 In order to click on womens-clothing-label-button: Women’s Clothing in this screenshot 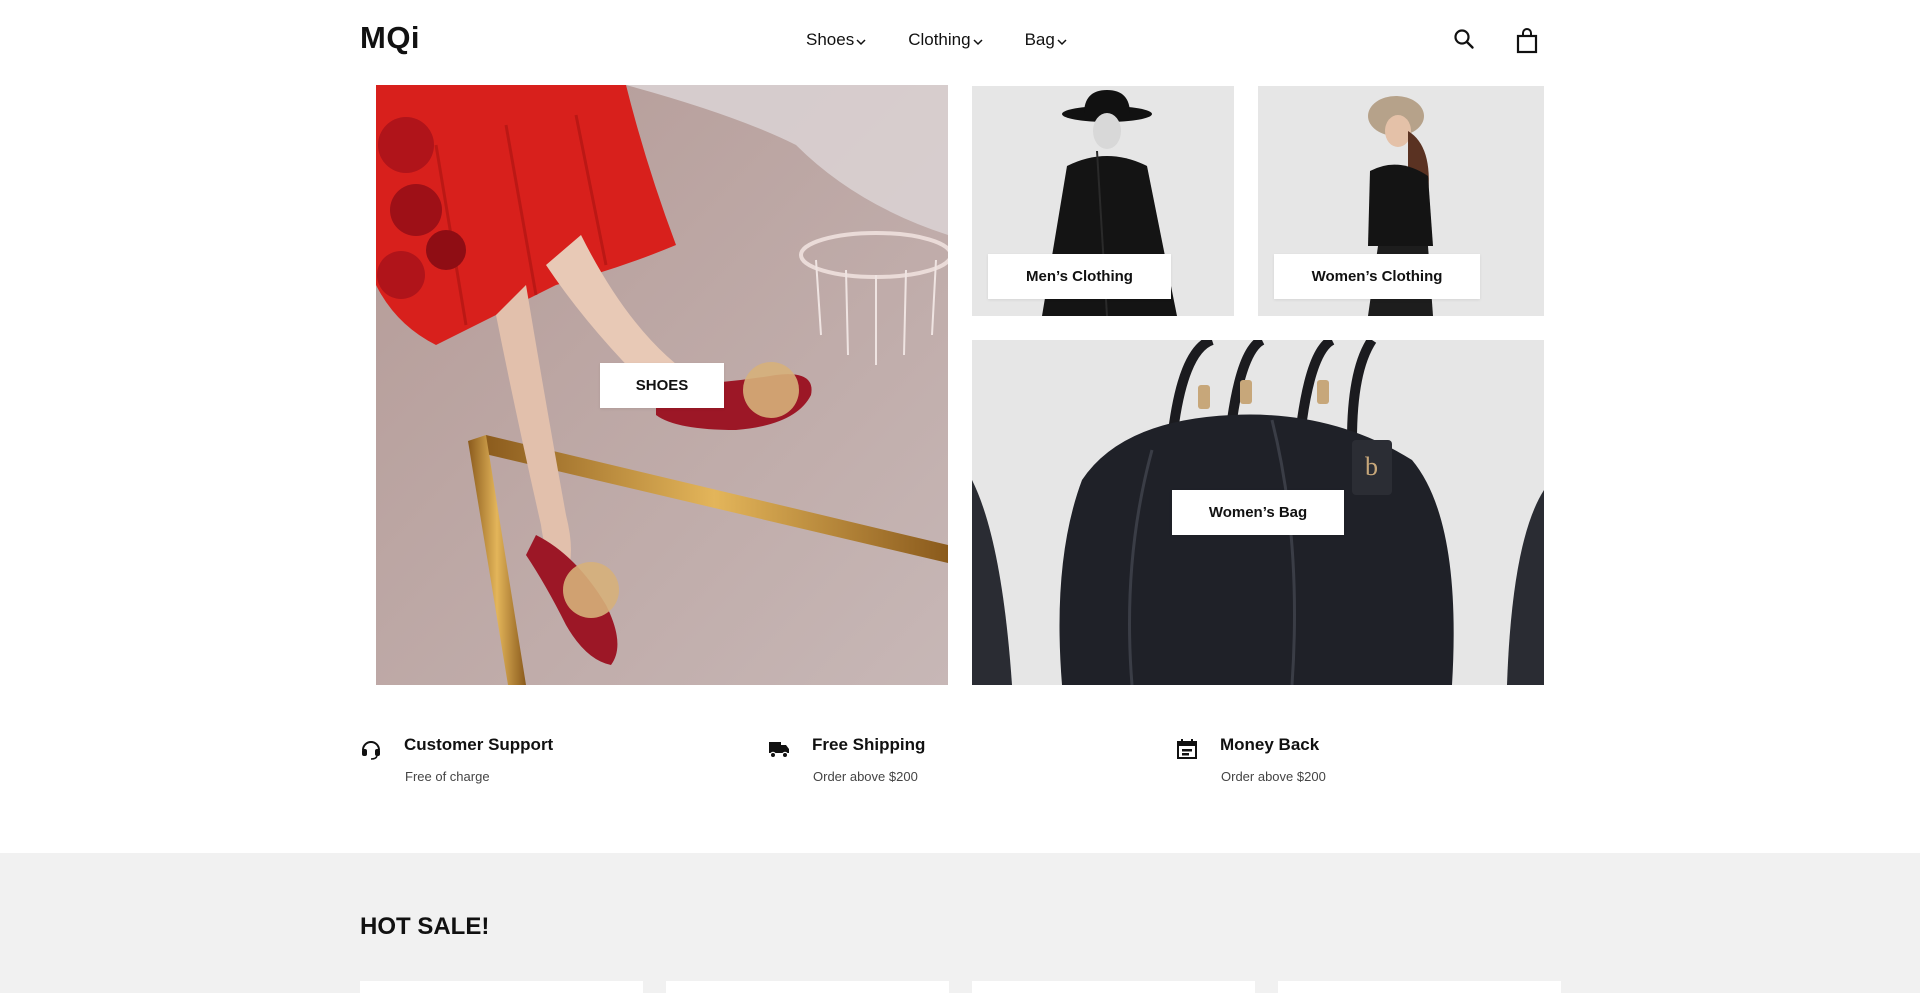, I will do `click(1377, 276)`.